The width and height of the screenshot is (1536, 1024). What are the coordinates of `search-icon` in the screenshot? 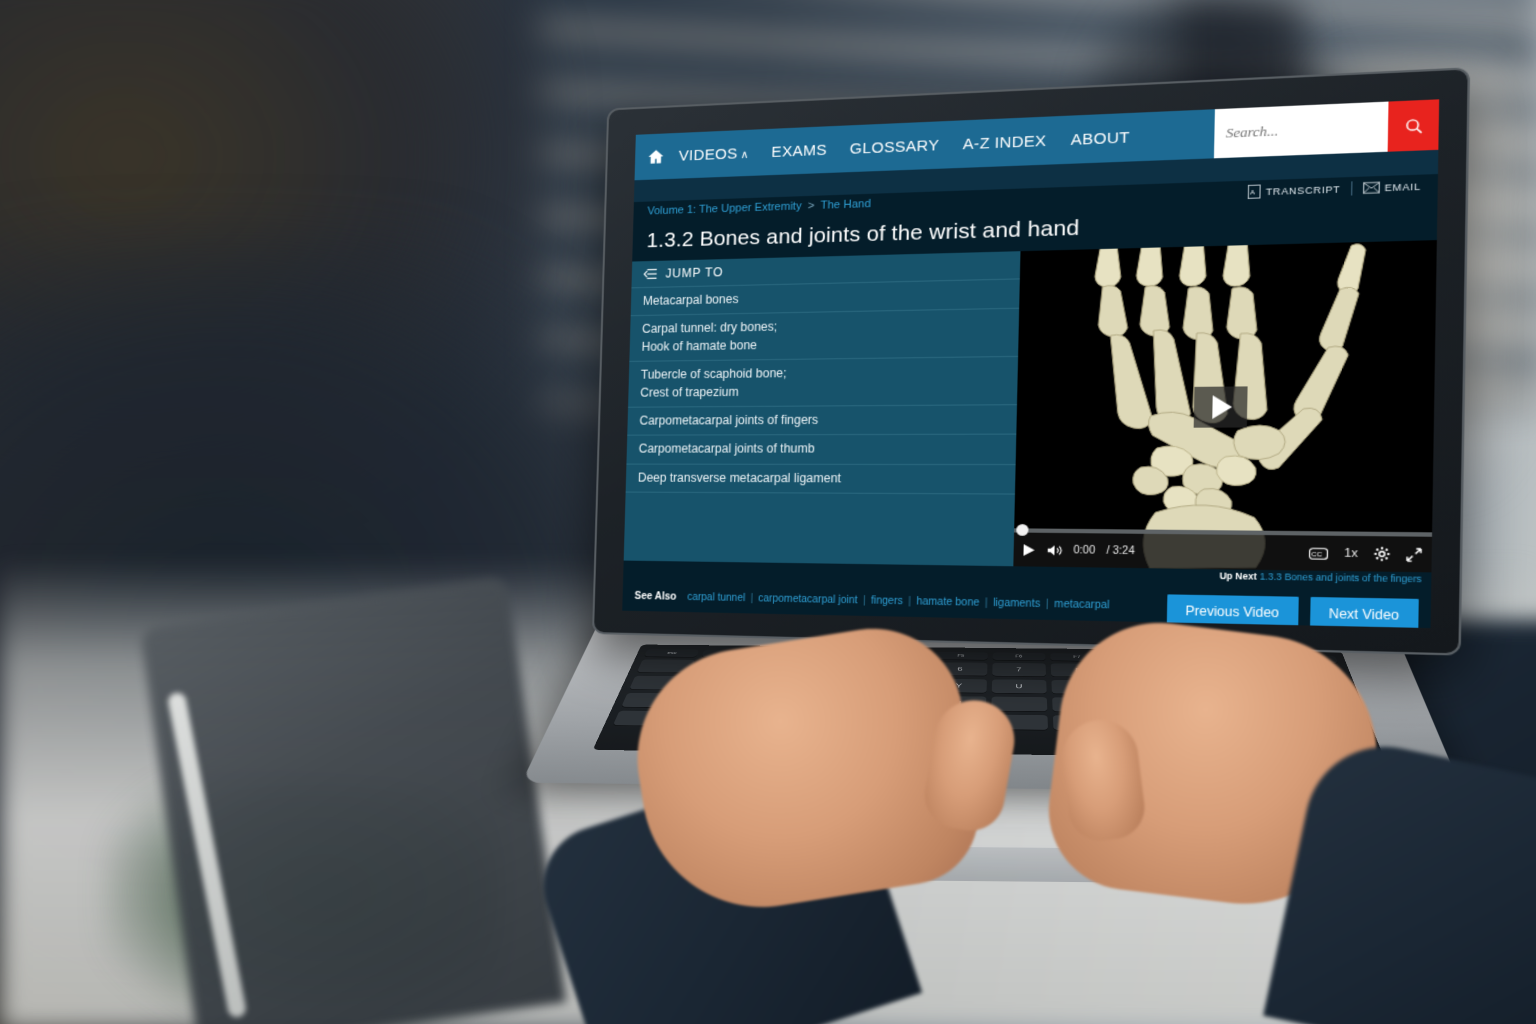 It's located at (1413, 125).